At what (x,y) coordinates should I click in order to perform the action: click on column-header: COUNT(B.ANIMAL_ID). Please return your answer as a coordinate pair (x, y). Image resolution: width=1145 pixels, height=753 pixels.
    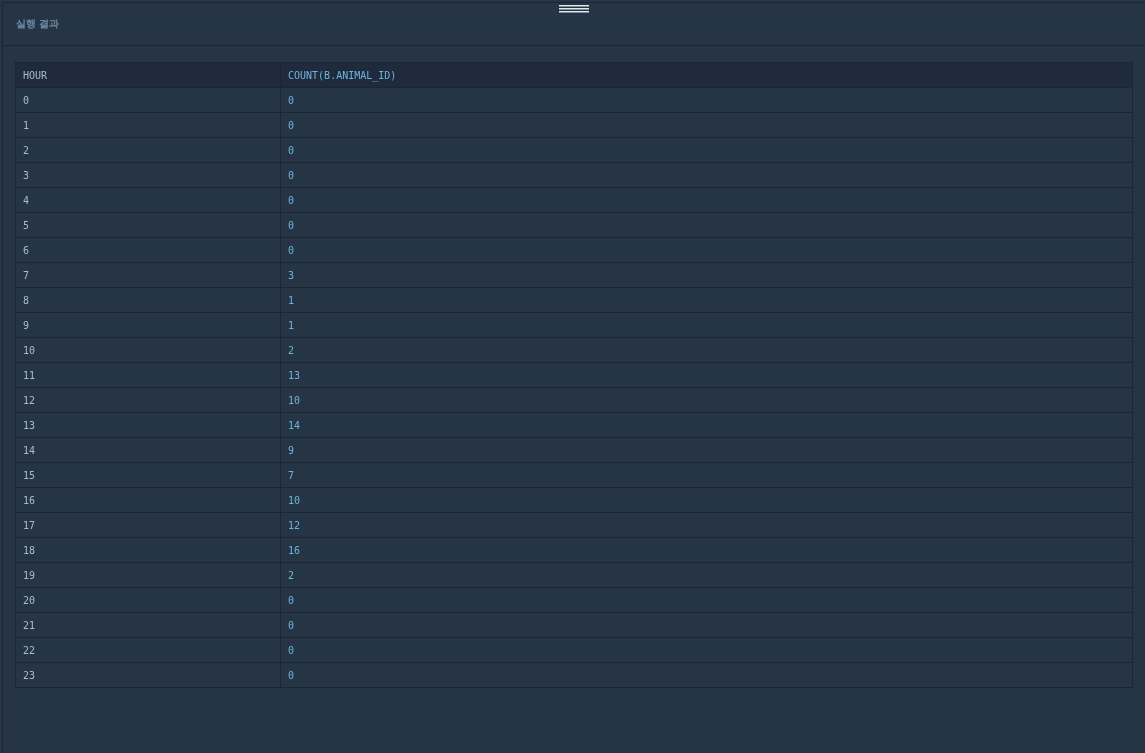
    Looking at the image, I should click on (706, 75).